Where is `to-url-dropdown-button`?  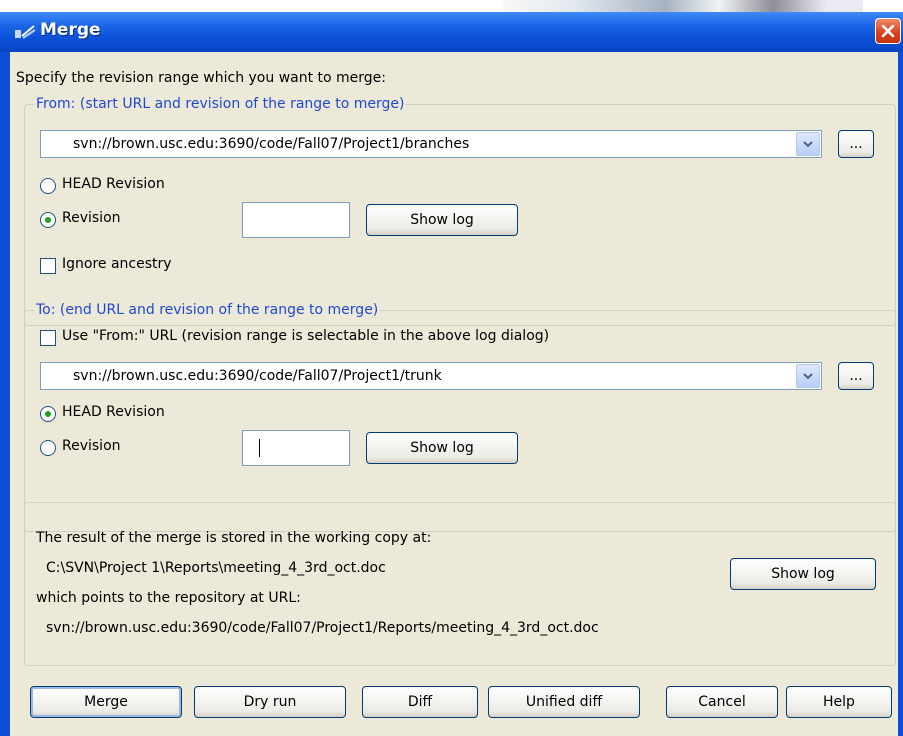
to-url-dropdown-button is located at coordinates (808, 376).